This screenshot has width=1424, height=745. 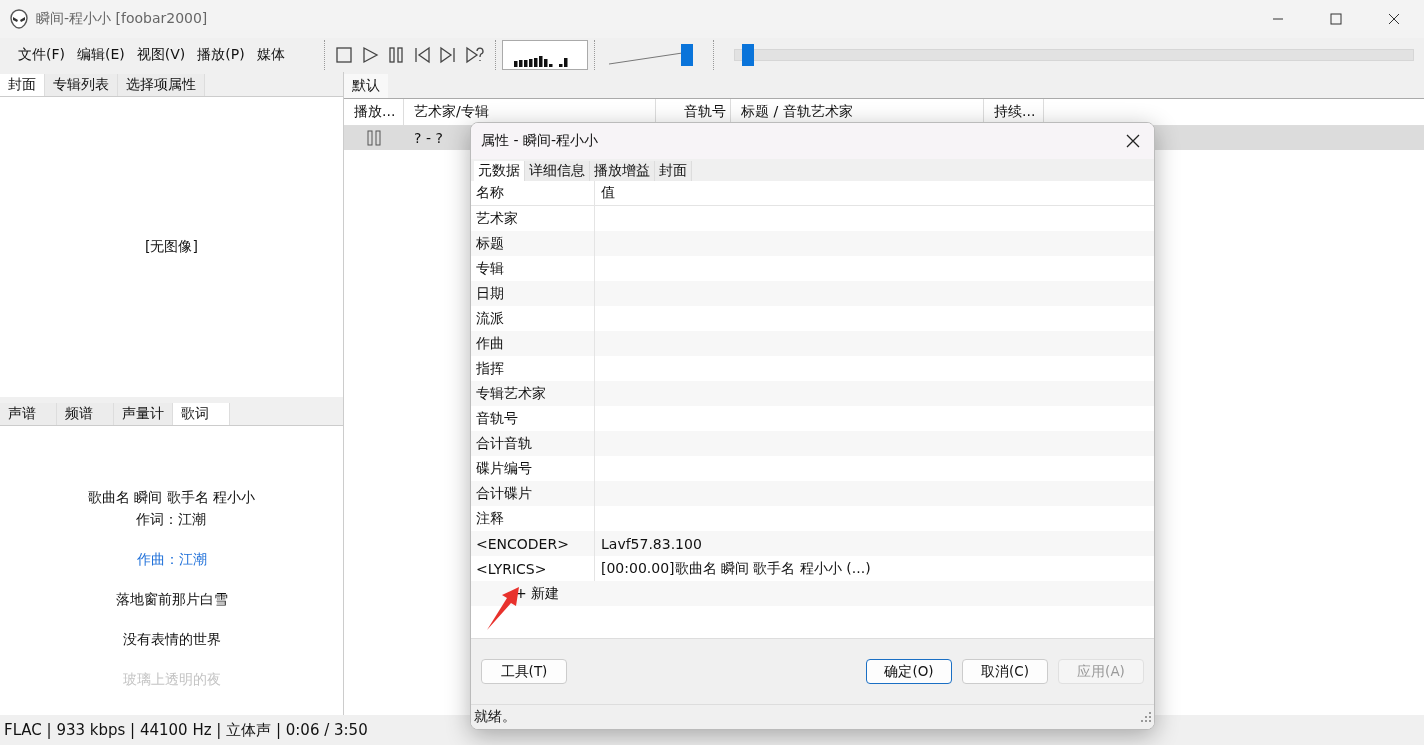 I want to click on menu-item: 播放(P), so click(x=221, y=55).